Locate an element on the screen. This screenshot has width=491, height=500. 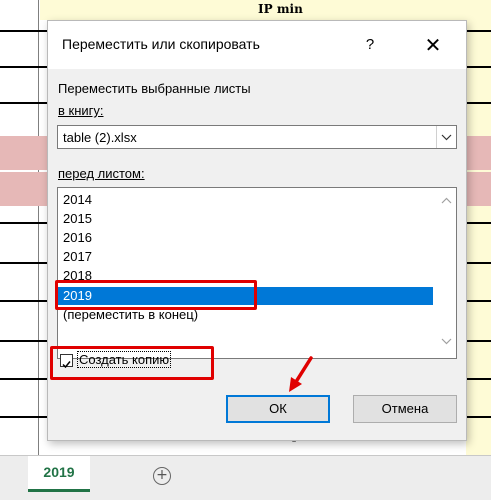
top-cell is located at coordinates (253, 10).